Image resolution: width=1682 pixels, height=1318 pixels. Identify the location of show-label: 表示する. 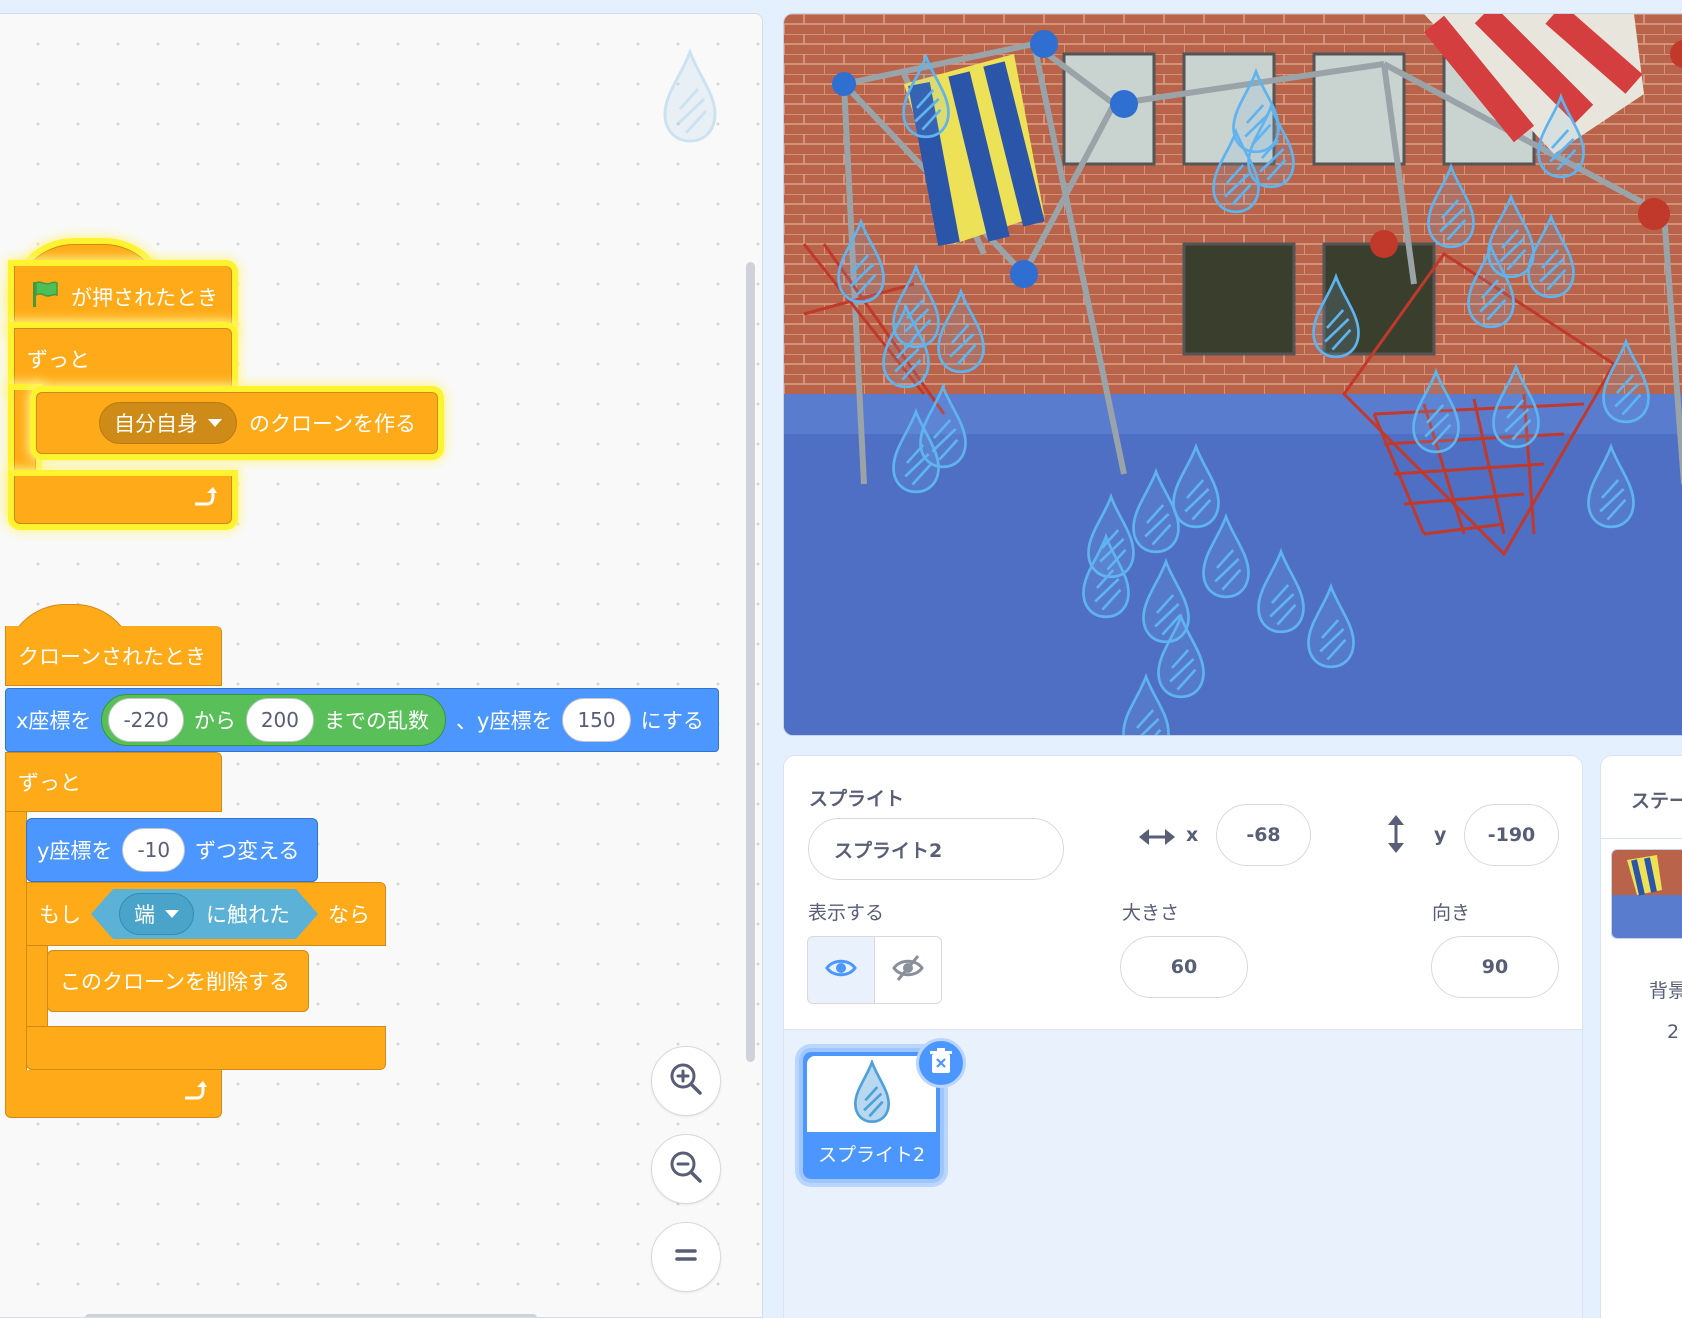
(846, 913).